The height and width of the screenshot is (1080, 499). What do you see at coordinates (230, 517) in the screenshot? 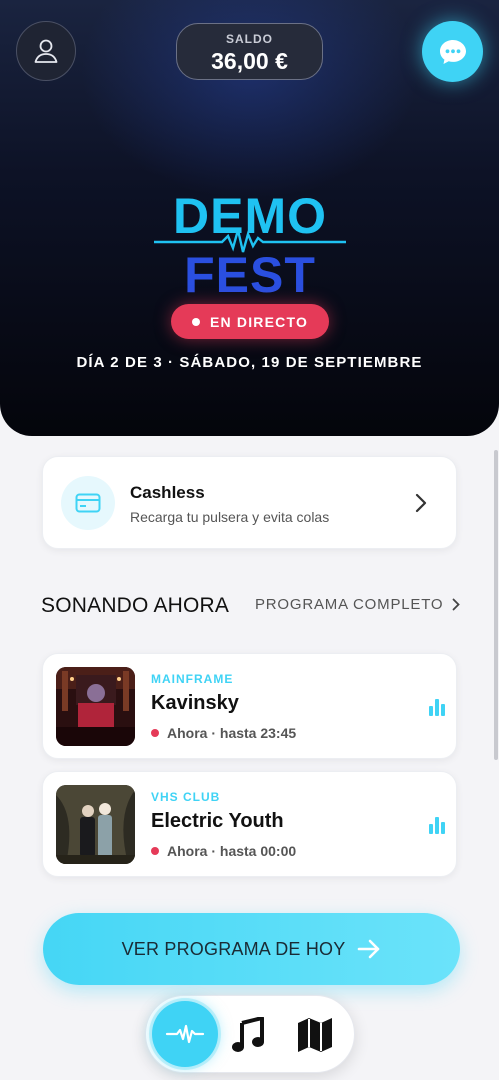
I see `cashless-subtitle: Recarga tu pulsera y evita colas` at bounding box center [230, 517].